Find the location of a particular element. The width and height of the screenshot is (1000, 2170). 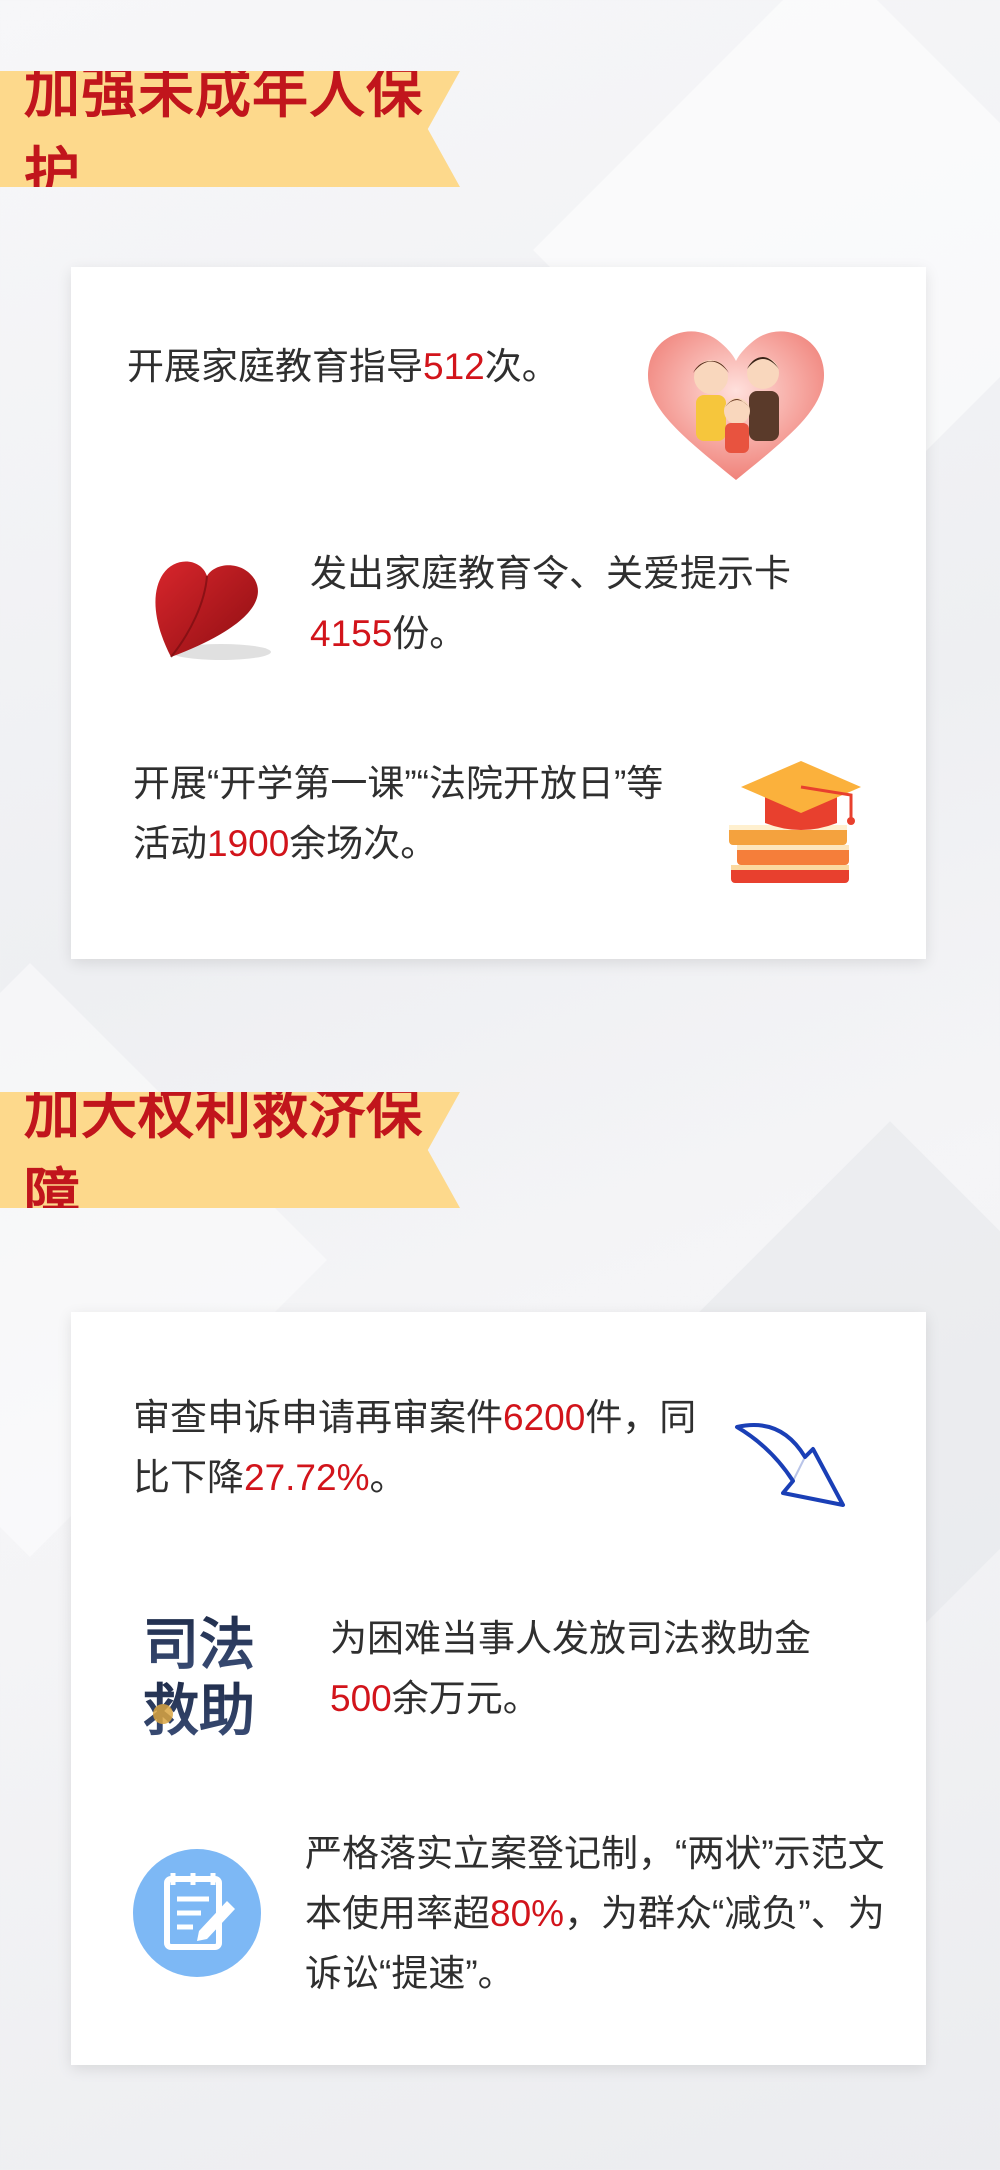

stat-education-orders: 发出家庭教育令、关爱提示卡 4155份。 is located at coordinates (600, 604).